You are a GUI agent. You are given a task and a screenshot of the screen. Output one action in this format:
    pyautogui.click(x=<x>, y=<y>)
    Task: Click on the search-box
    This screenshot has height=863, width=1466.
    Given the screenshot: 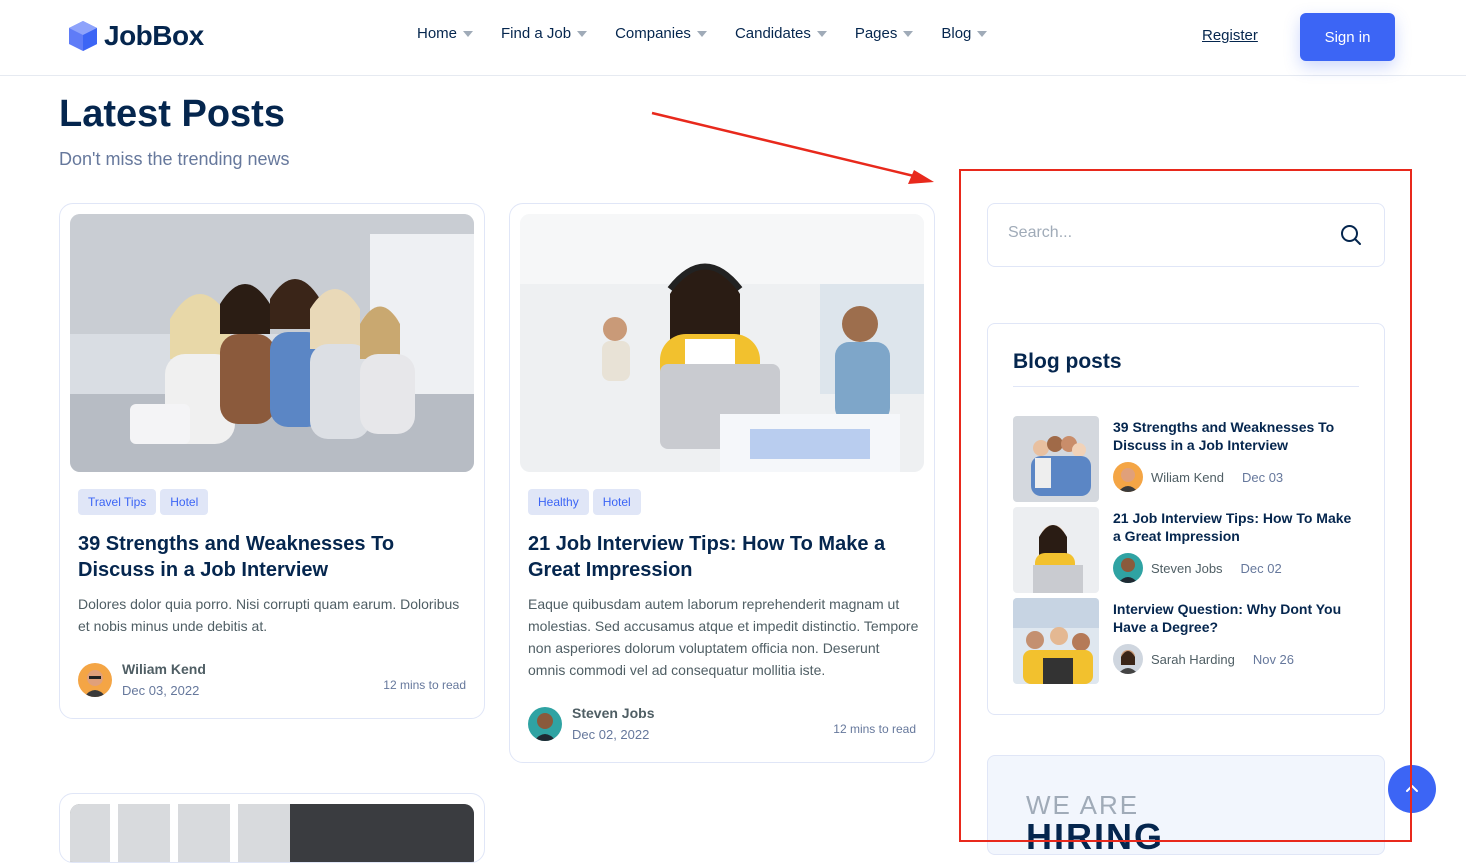 What is the action you would take?
    pyautogui.click(x=1186, y=235)
    